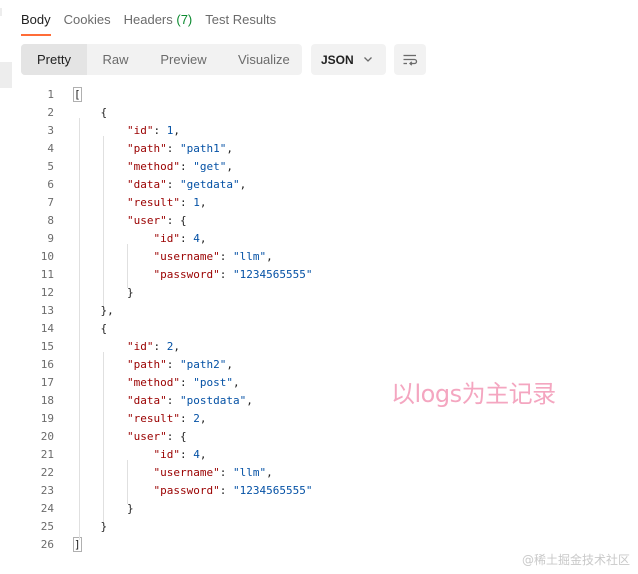  What do you see at coordinates (47, 436) in the screenshot?
I see `line-number: 20` at bounding box center [47, 436].